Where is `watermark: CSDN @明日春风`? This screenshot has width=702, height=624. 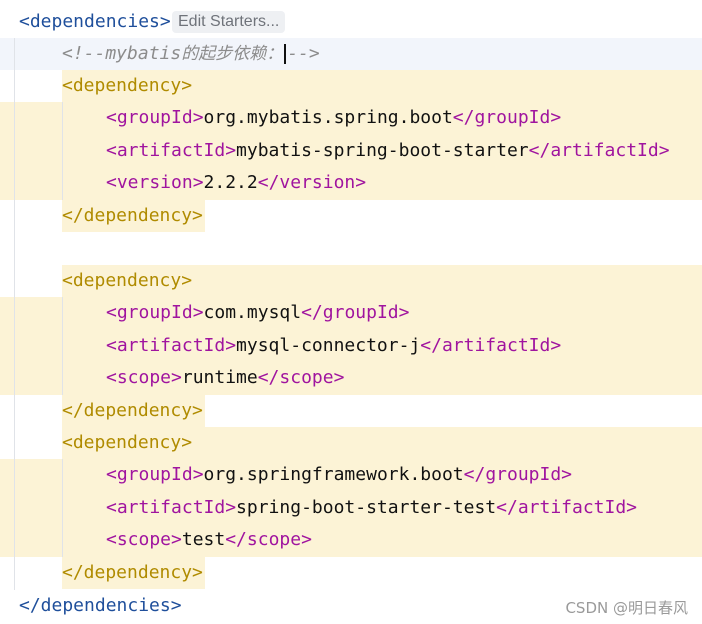 watermark: CSDN @明日春风 is located at coordinates (626, 608).